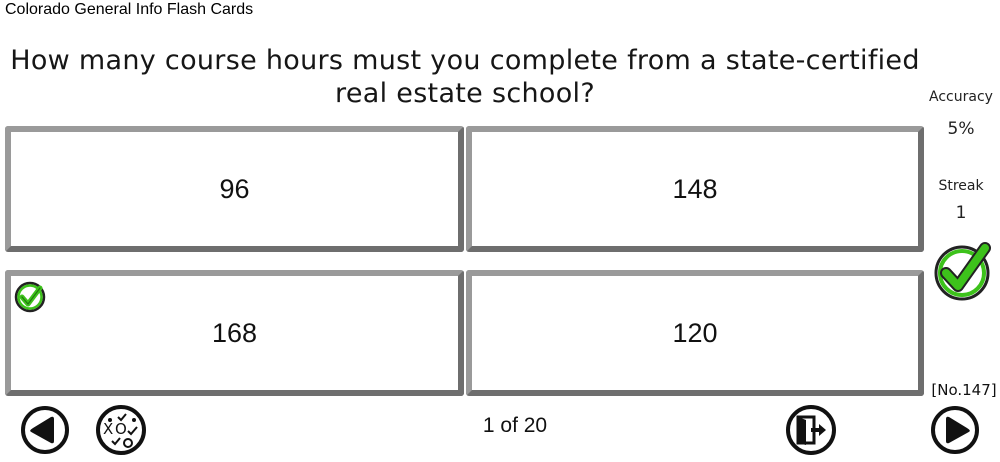 The width and height of the screenshot is (1000, 462). I want to click on answer-label: 148, so click(695, 188).